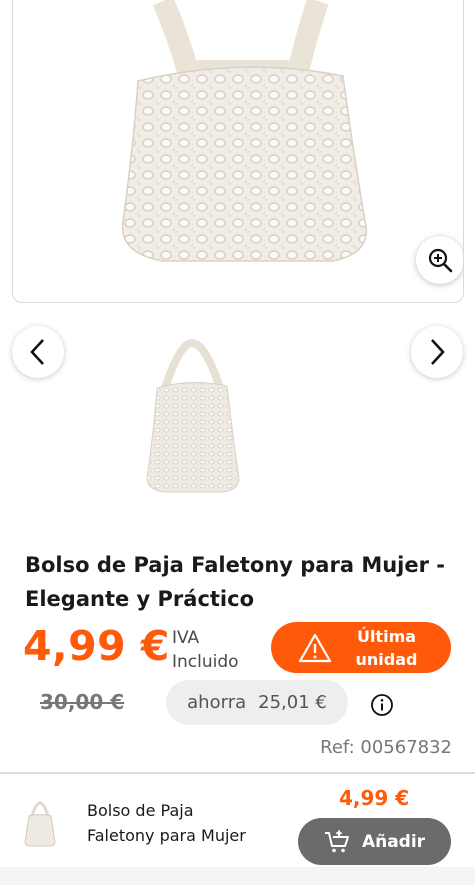 Image resolution: width=475 pixels, height=885 pixels. I want to click on savings-label: ahorra, so click(217, 702).